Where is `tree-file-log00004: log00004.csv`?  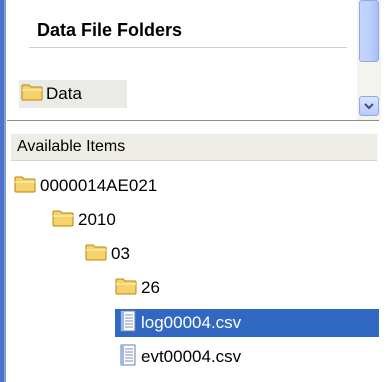
tree-file-log00004: log00004.csv is located at coordinates (247, 323).